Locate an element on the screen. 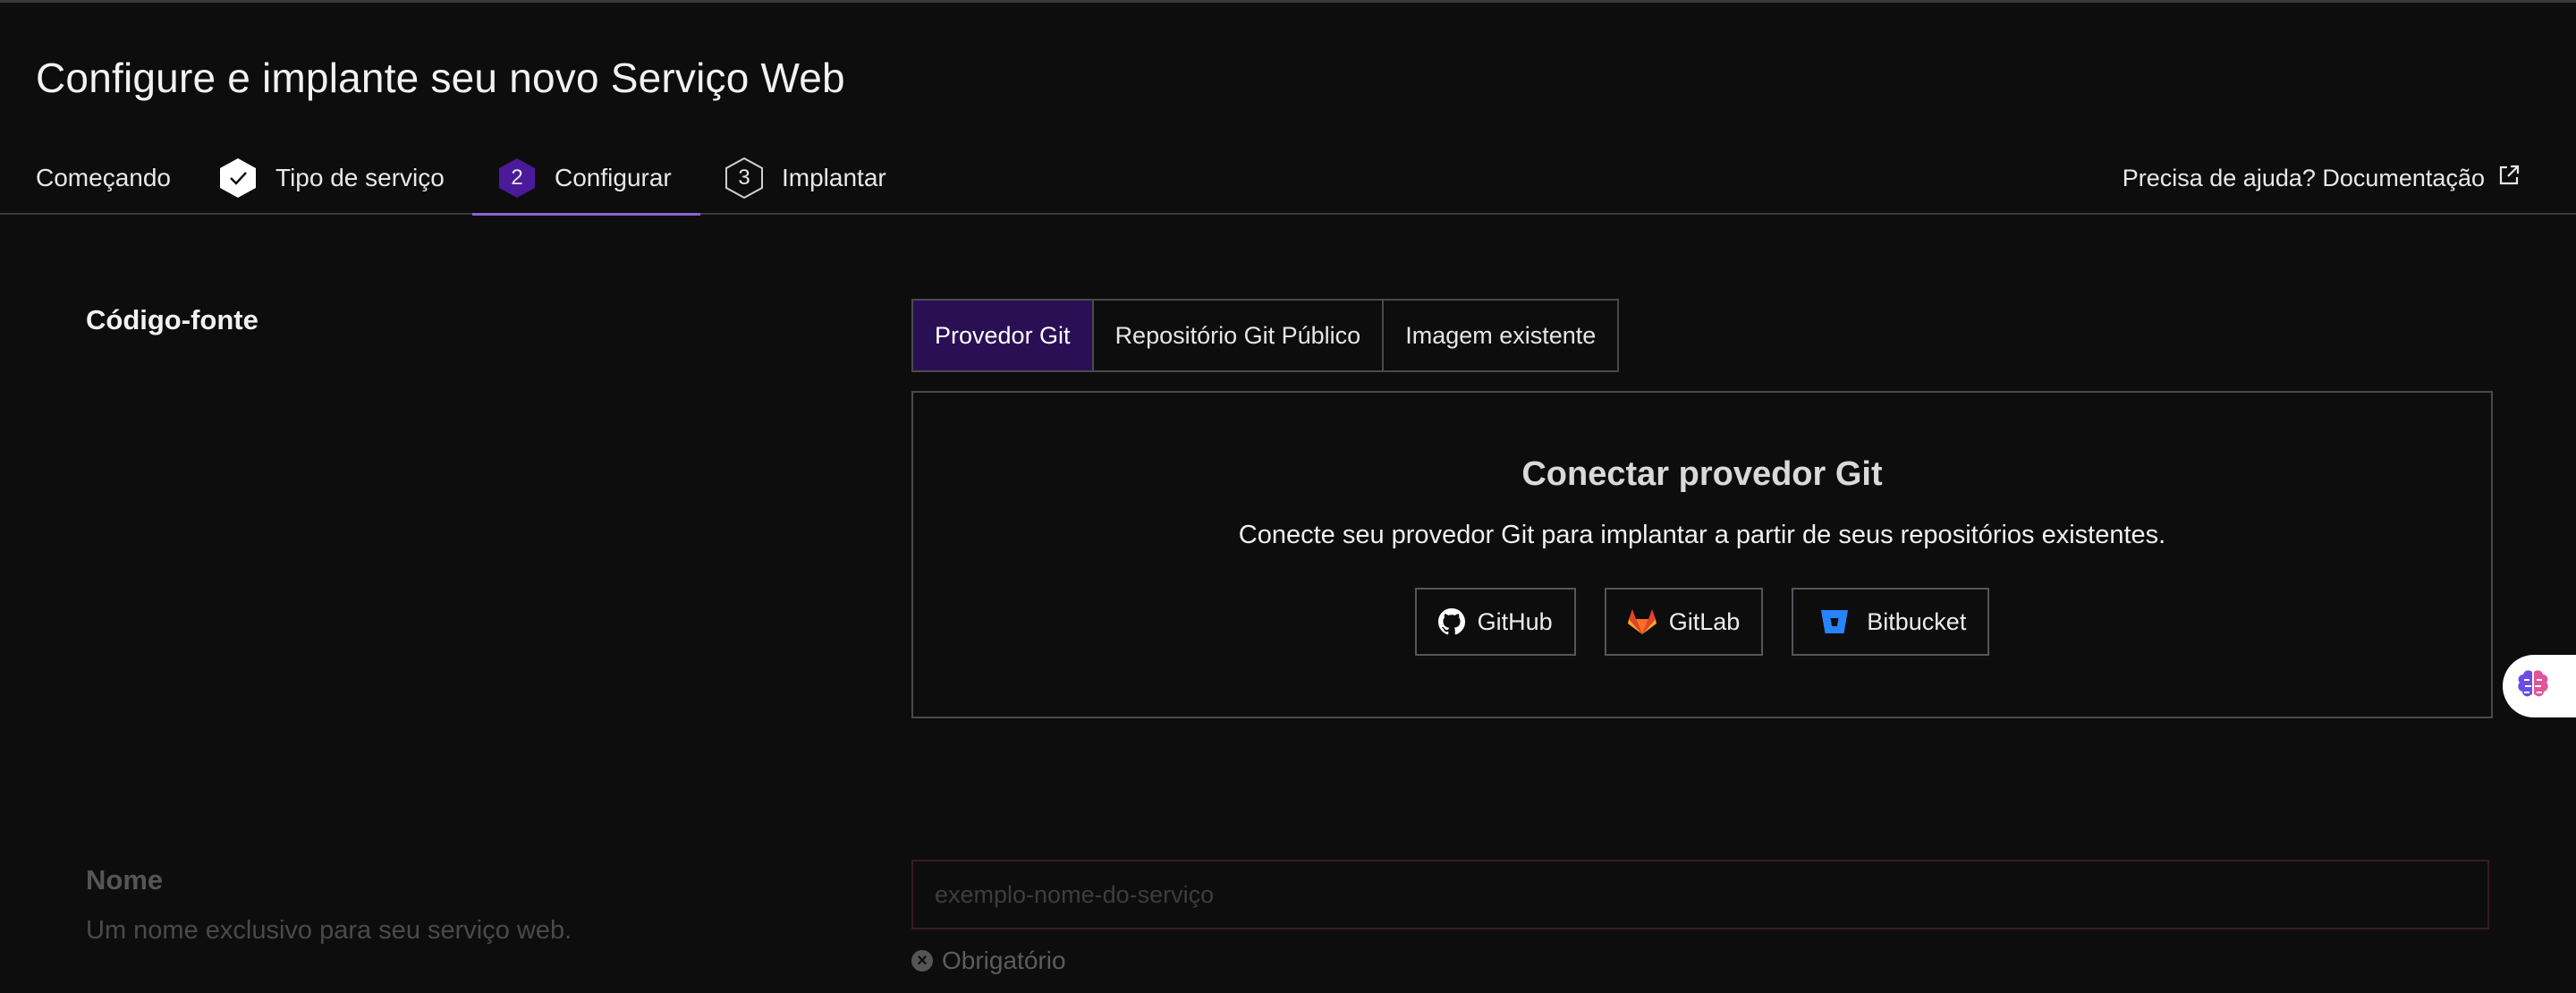  service-name-input is located at coordinates (1700, 894).